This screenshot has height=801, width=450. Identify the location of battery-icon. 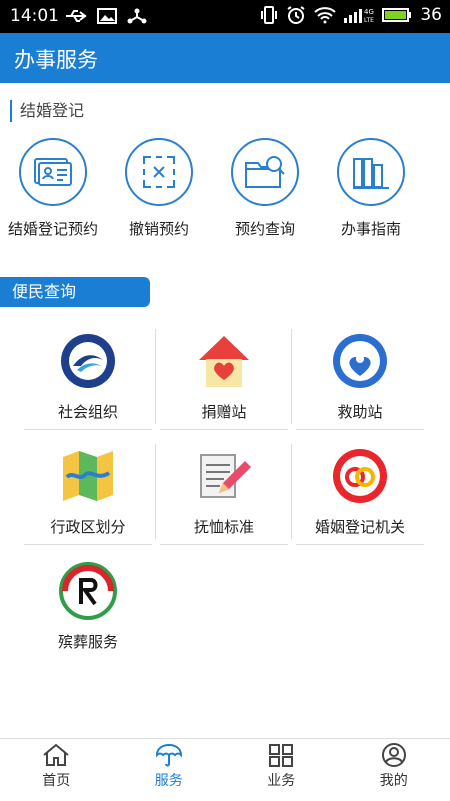
(397, 15).